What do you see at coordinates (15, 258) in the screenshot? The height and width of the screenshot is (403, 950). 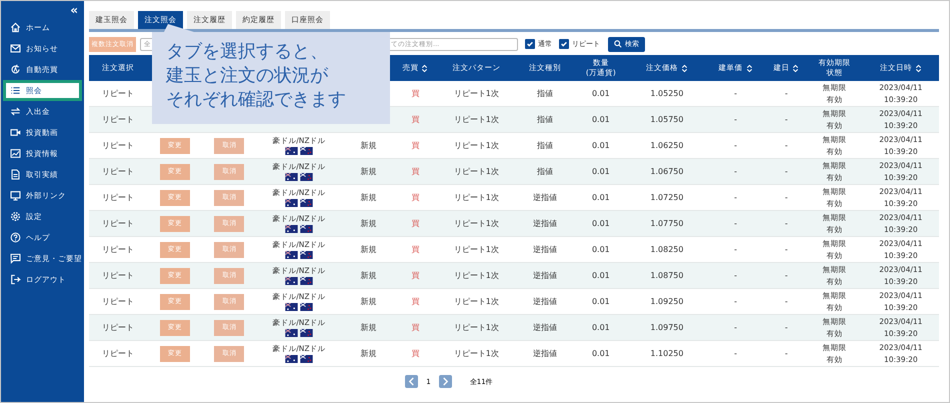 I see `comment-icon` at bounding box center [15, 258].